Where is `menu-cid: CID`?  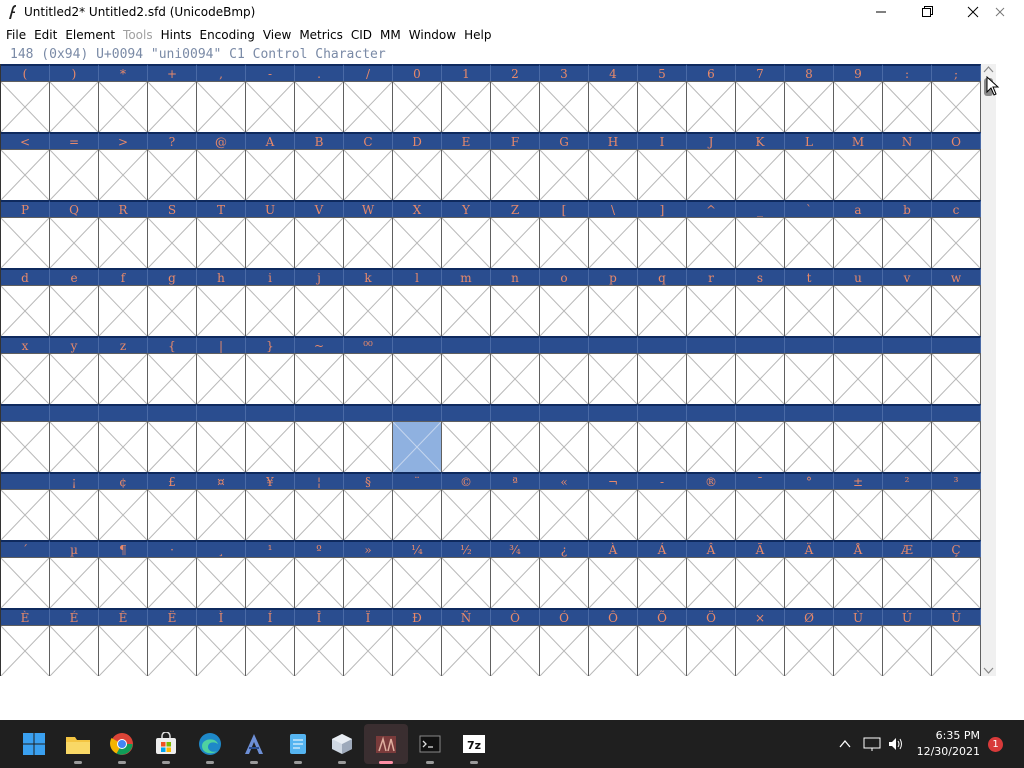 menu-cid: CID is located at coordinates (361, 35).